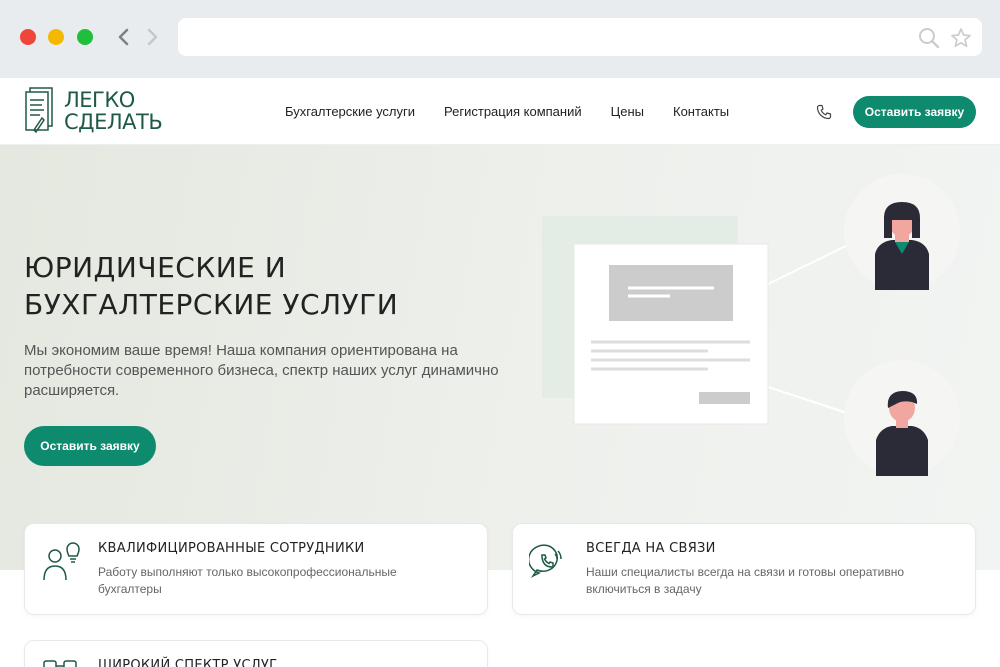 This screenshot has height=667, width=1000. What do you see at coordinates (113, 122) in the screenshot?
I see `logo-line2: СДЕЛАТЬ` at bounding box center [113, 122].